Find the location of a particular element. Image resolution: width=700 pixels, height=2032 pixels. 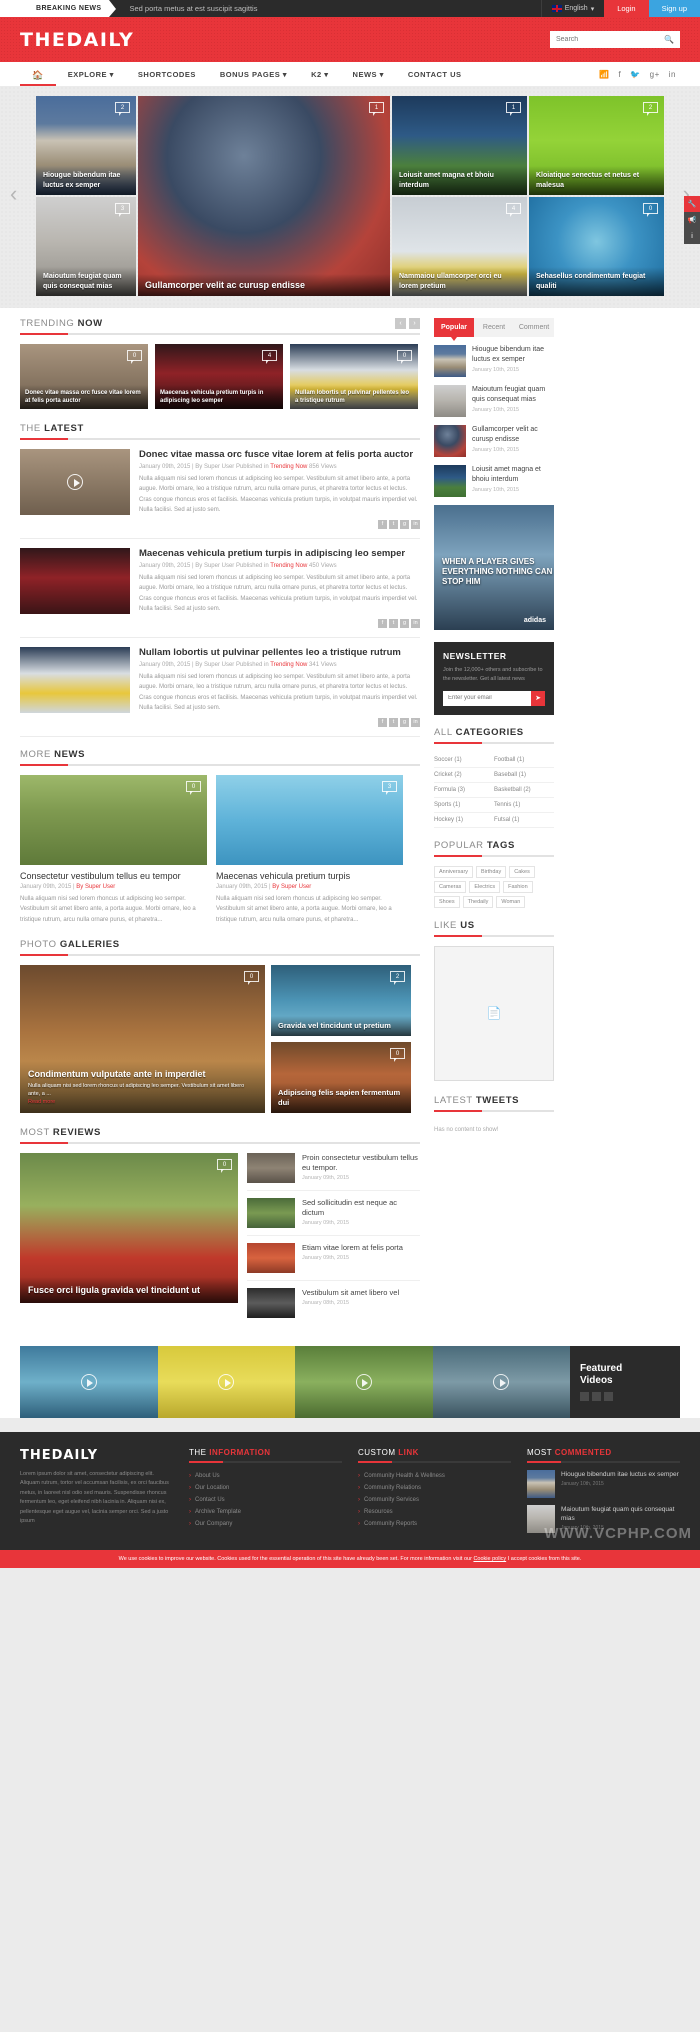

footer-link: Contact Us is located at coordinates (265, 1500).